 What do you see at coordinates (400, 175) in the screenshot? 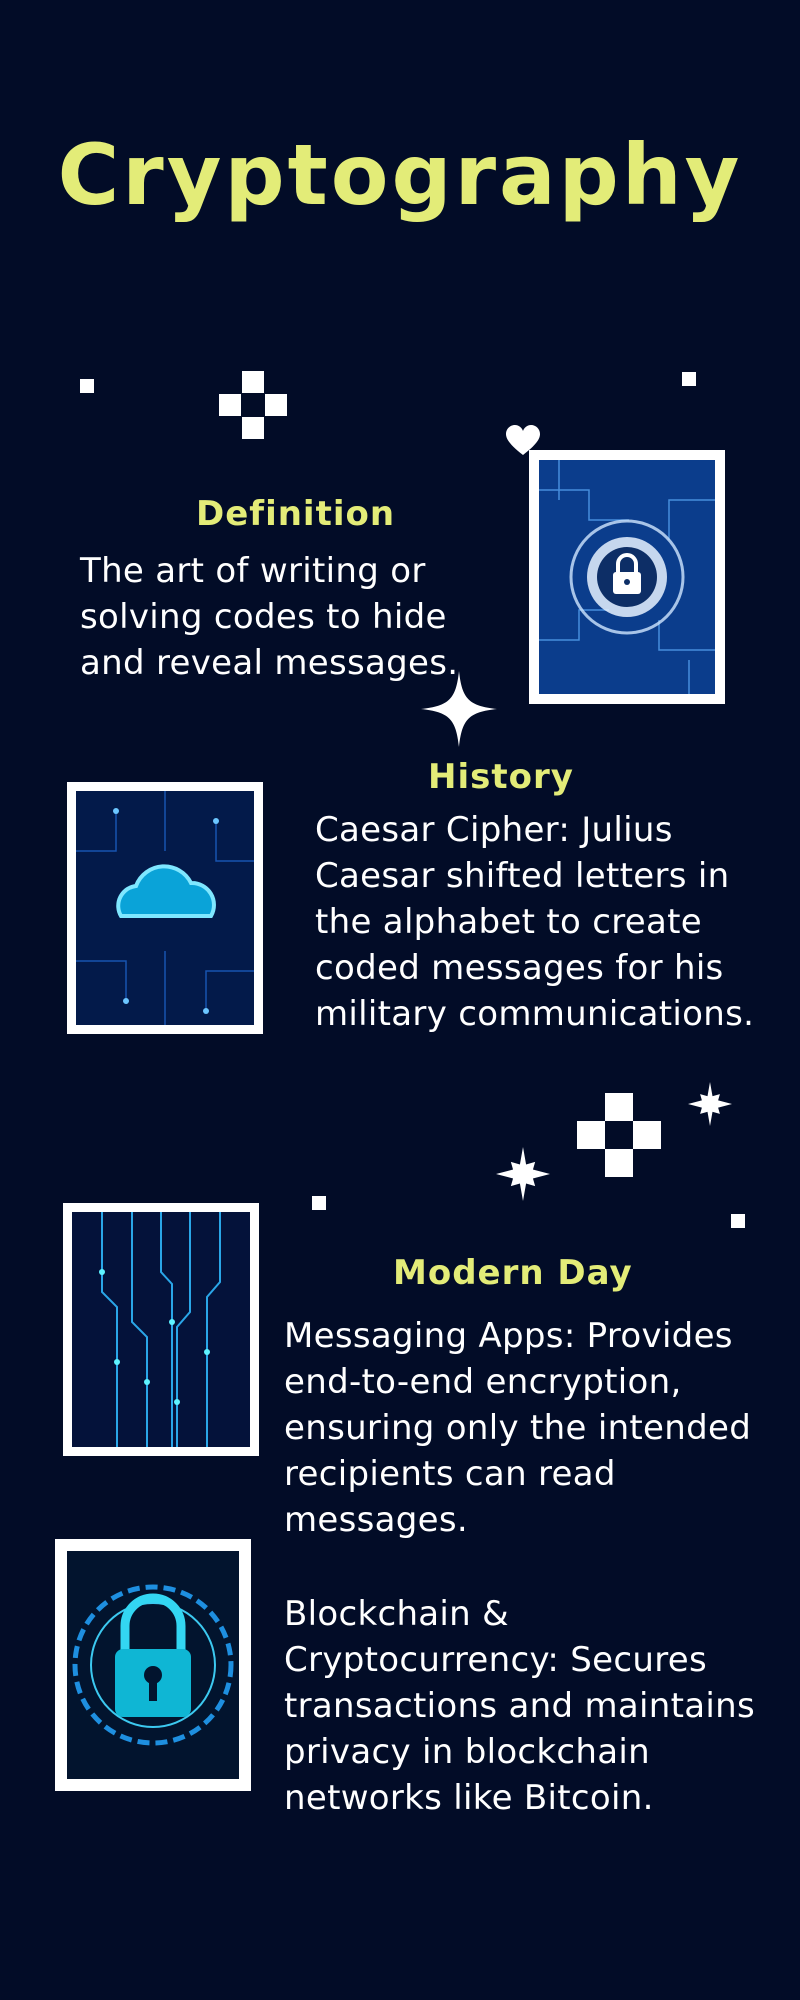
I see `page-title: Cryptography` at bounding box center [400, 175].